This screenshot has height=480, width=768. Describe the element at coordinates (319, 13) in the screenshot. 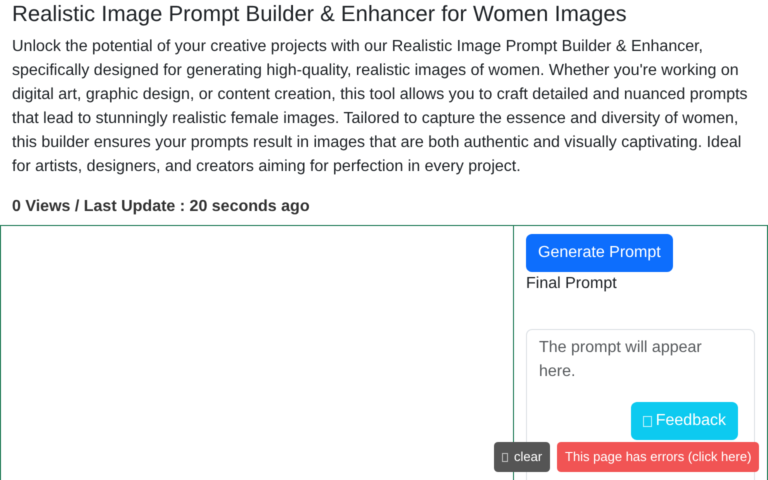

I see `page-title: Realistic Image Prompt Builder & Enhancer for Women Images` at that location.